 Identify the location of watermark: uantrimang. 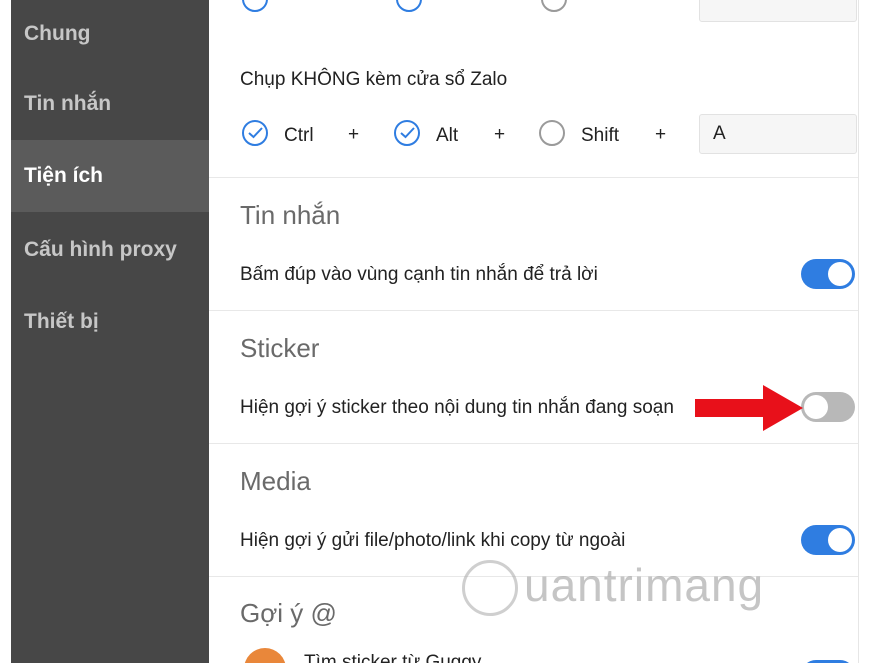
(627, 591).